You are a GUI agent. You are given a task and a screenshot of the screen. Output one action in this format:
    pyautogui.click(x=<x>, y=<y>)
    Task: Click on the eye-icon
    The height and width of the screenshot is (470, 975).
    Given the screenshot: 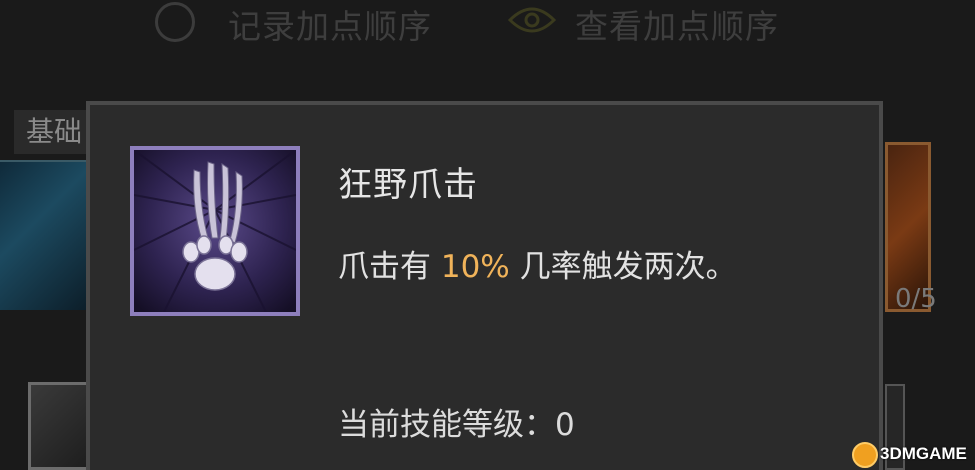 What is the action you would take?
    pyautogui.click(x=532, y=20)
    